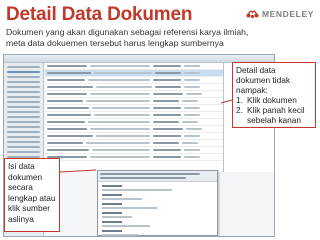 This screenshot has width=320, height=240. I want to click on step-number: 1., so click(239, 100).